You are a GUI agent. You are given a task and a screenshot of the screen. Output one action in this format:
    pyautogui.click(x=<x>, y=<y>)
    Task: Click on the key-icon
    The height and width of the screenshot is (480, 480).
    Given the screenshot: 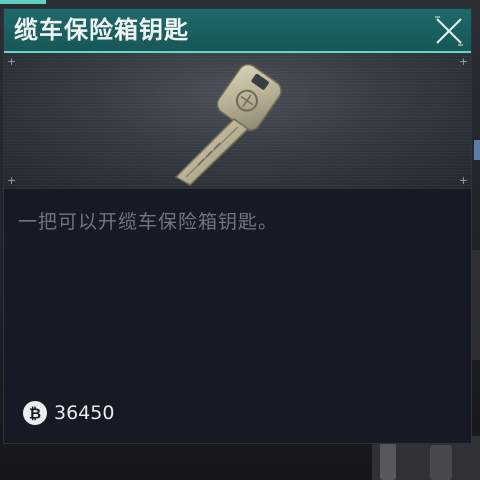 What is the action you would take?
    pyautogui.click(x=228, y=124)
    